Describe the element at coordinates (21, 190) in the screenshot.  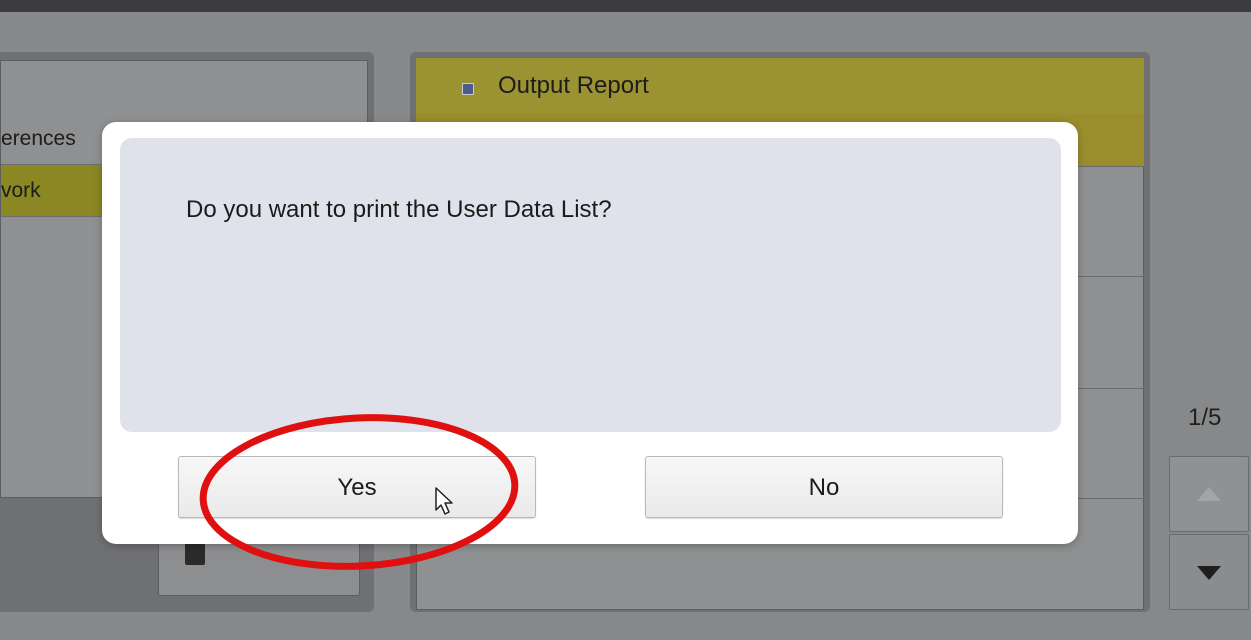
I see `list-item-label: vork` at that location.